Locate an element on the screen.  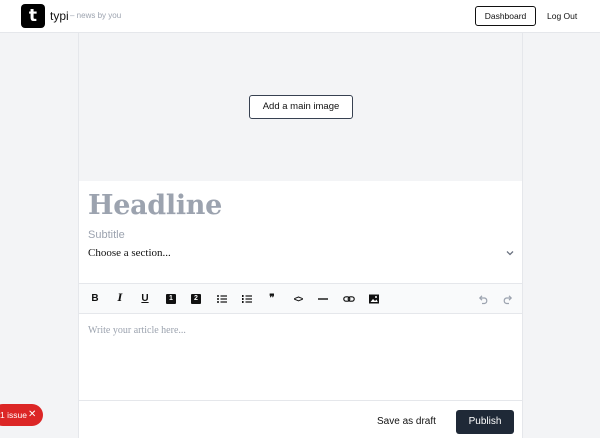
numbered-list-icon is located at coordinates (247, 299).